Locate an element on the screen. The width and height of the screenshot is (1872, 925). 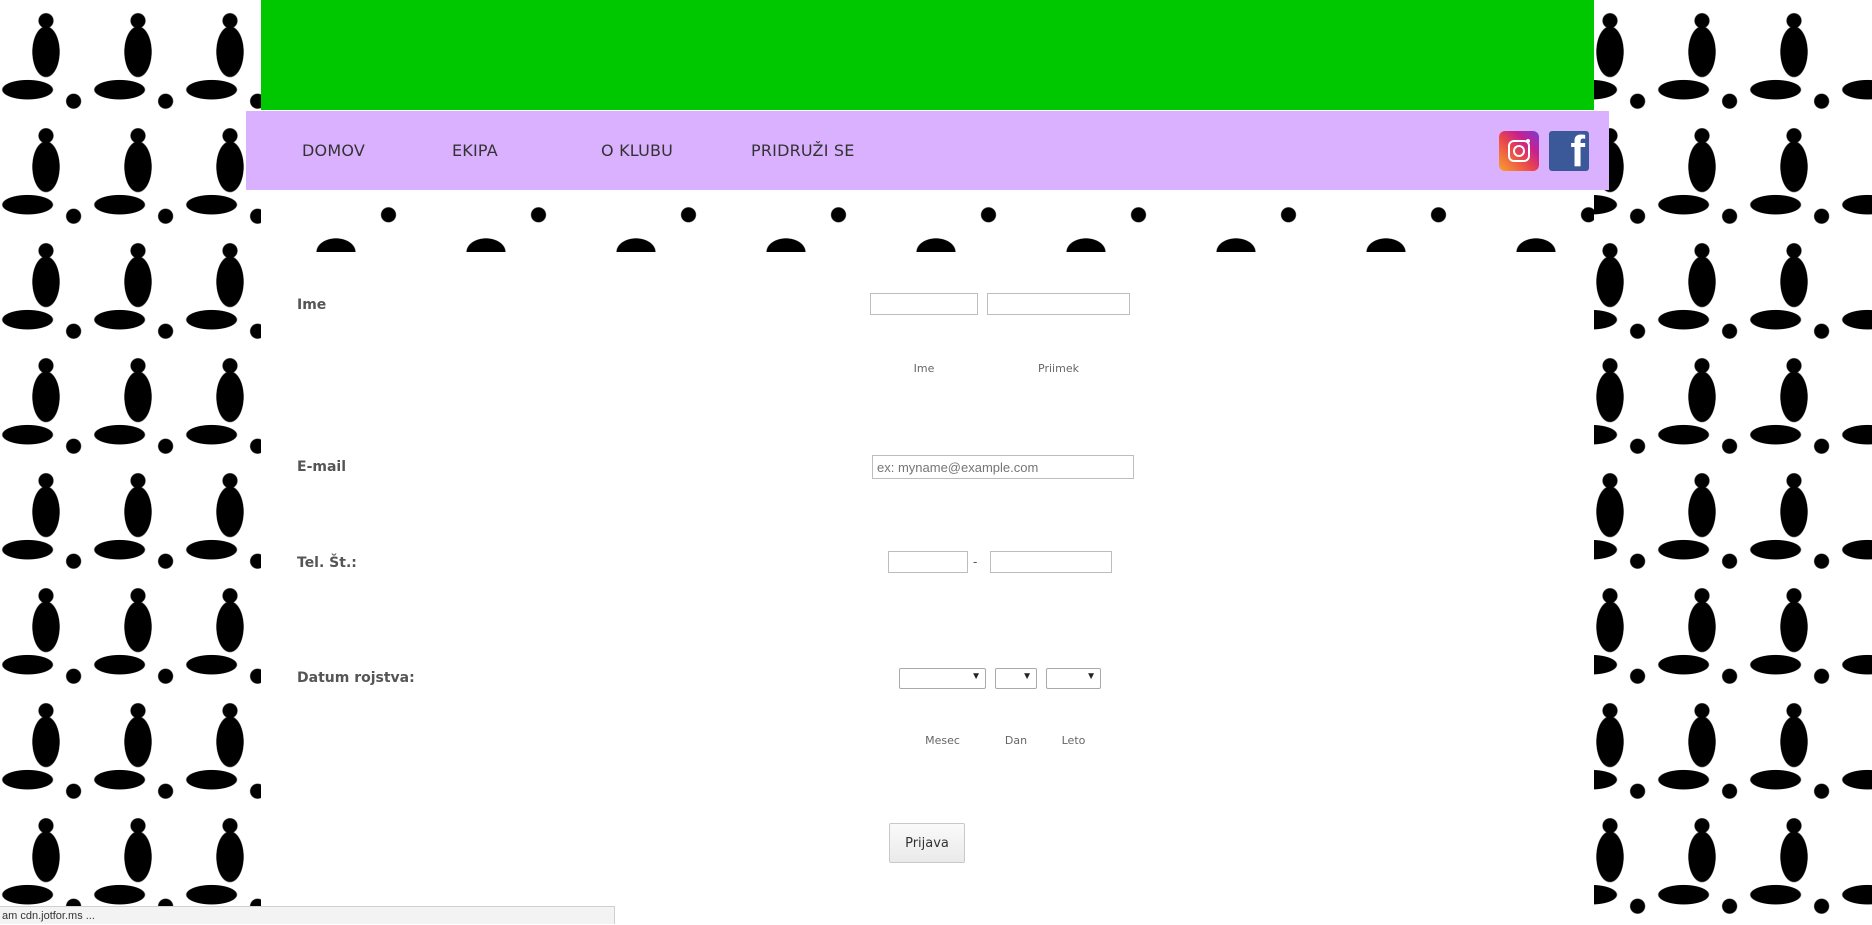
birthdate-label: Datum rojstva: is located at coordinates (356, 678).